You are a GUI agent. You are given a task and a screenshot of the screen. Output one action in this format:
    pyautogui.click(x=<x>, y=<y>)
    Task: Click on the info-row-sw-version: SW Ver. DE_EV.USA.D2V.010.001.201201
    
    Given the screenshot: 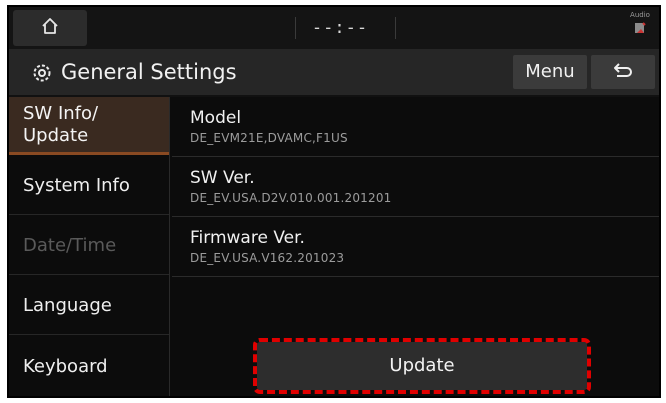 What is the action you would take?
    pyautogui.click(x=415, y=188)
    